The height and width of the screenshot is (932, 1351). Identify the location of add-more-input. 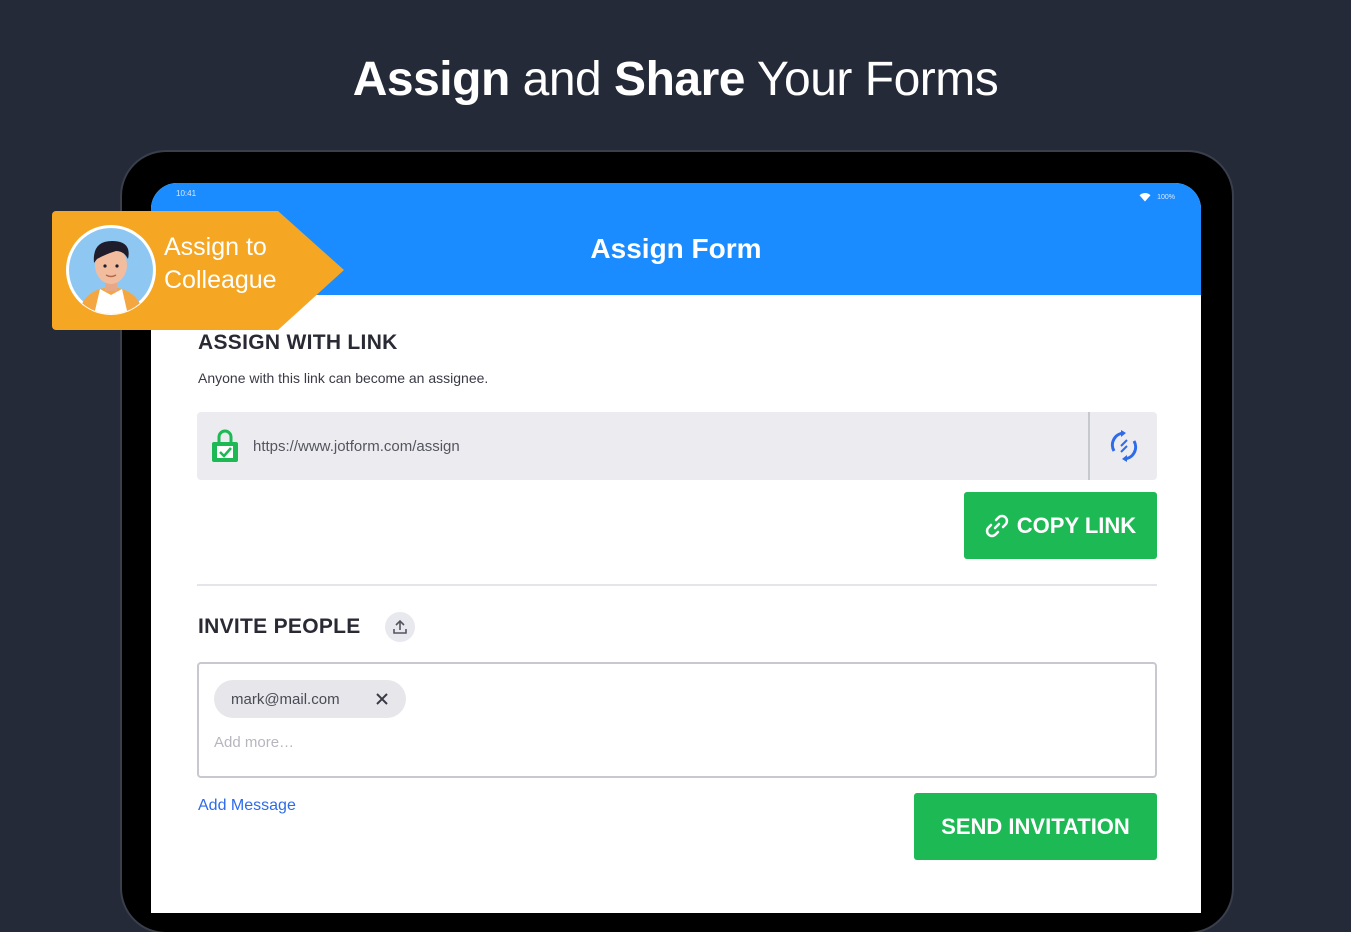
(364, 742).